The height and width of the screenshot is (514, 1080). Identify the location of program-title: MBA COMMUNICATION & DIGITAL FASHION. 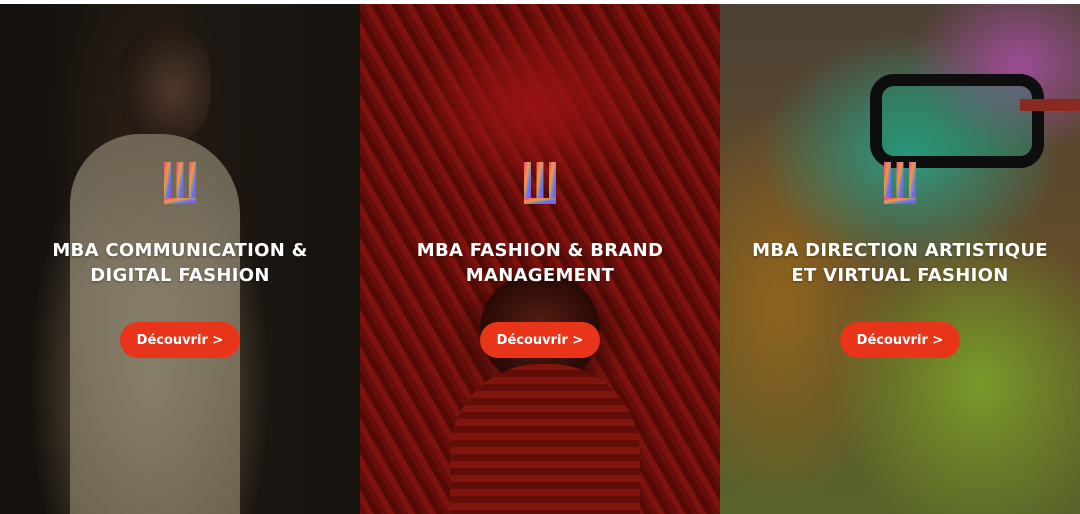
(180, 263).